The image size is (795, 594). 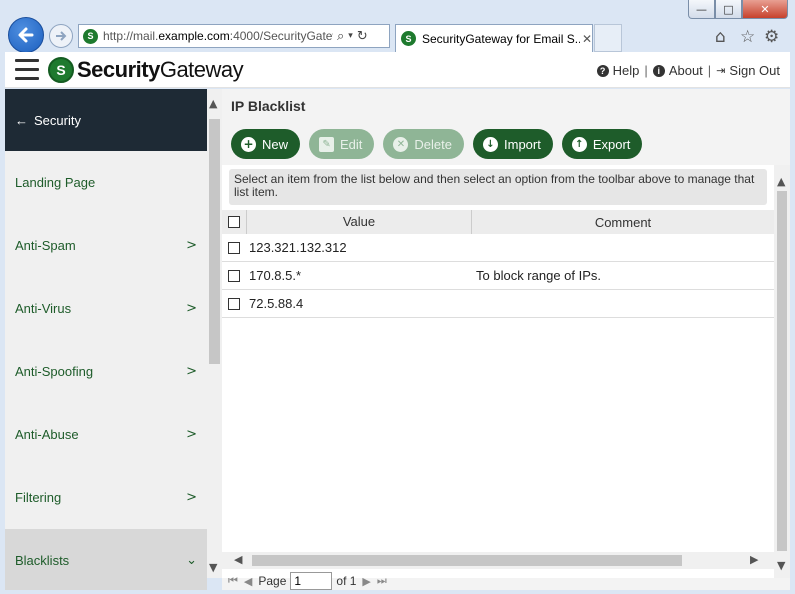 What do you see at coordinates (401, 144) in the screenshot?
I see `delete-icon: ✕` at bounding box center [401, 144].